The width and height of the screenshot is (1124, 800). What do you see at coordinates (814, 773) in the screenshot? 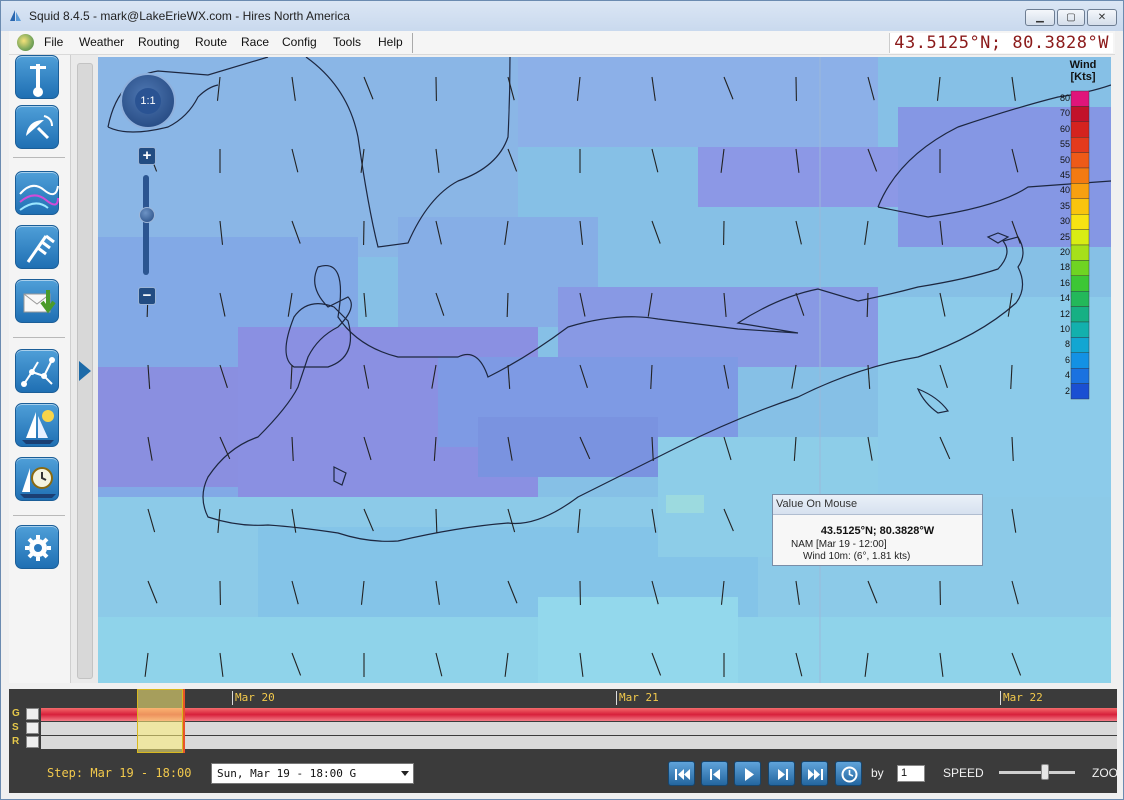
I see `last-frame-button` at bounding box center [814, 773].